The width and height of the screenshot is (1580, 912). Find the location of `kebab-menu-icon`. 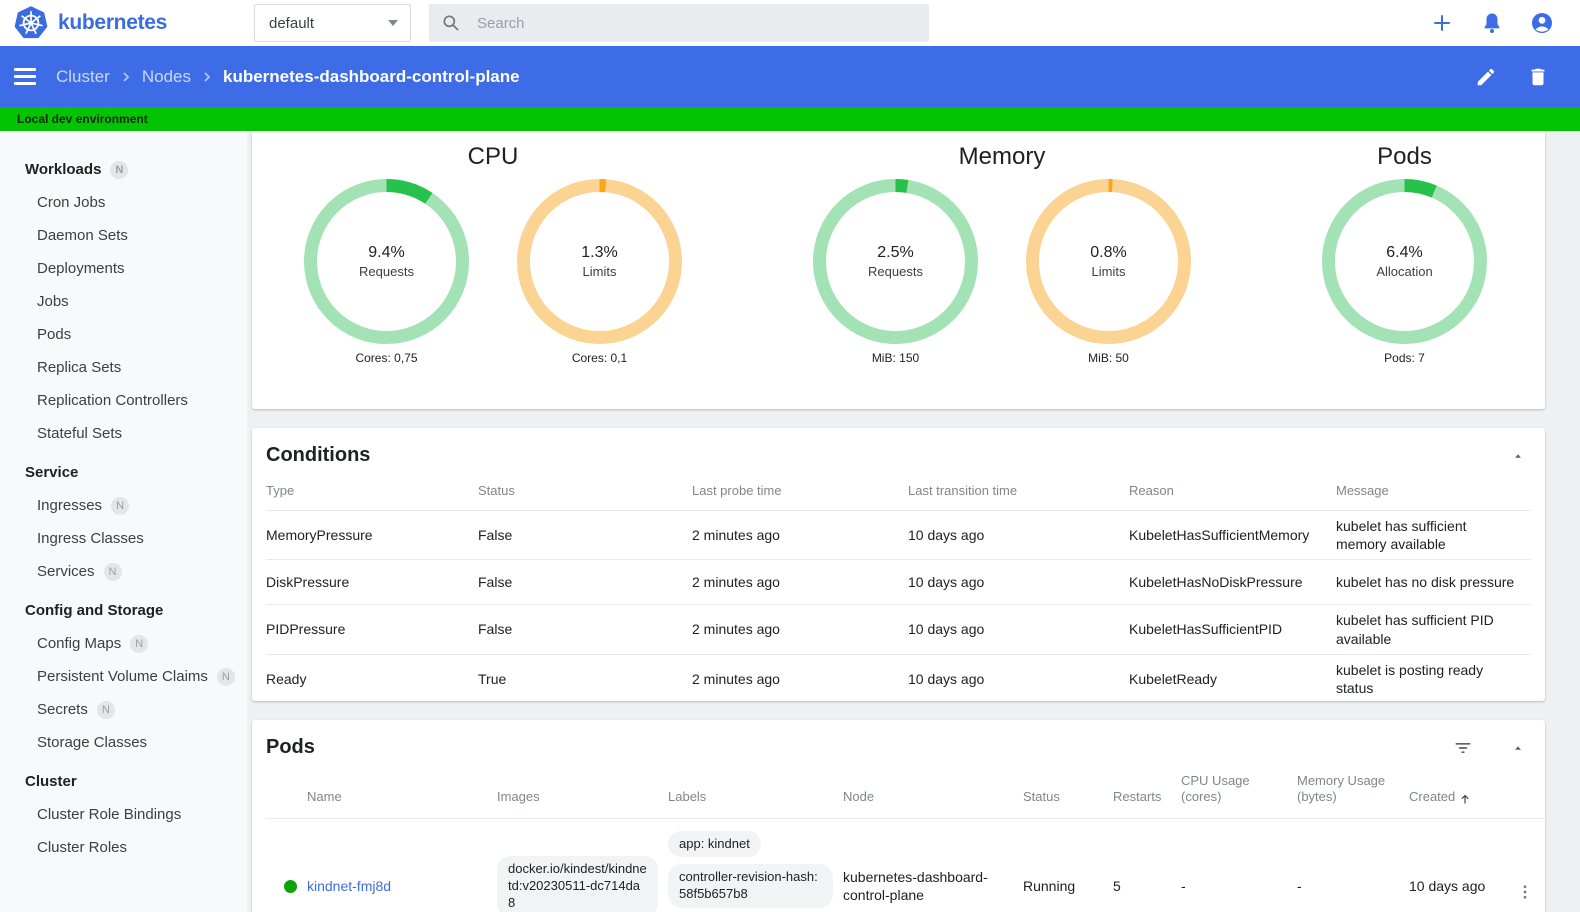

kebab-menu-icon is located at coordinates (1525, 892).